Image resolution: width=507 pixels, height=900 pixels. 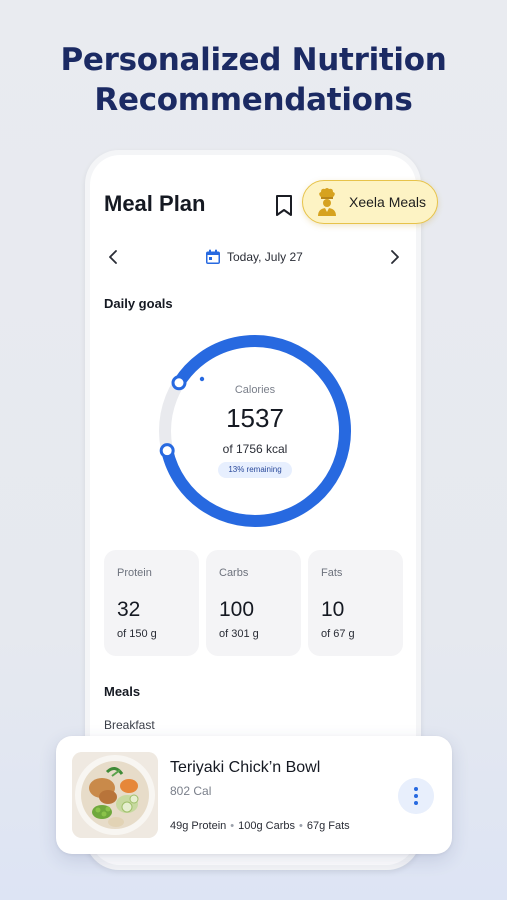 I want to click on meal-protein: 49g Protein, so click(x=198, y=826).